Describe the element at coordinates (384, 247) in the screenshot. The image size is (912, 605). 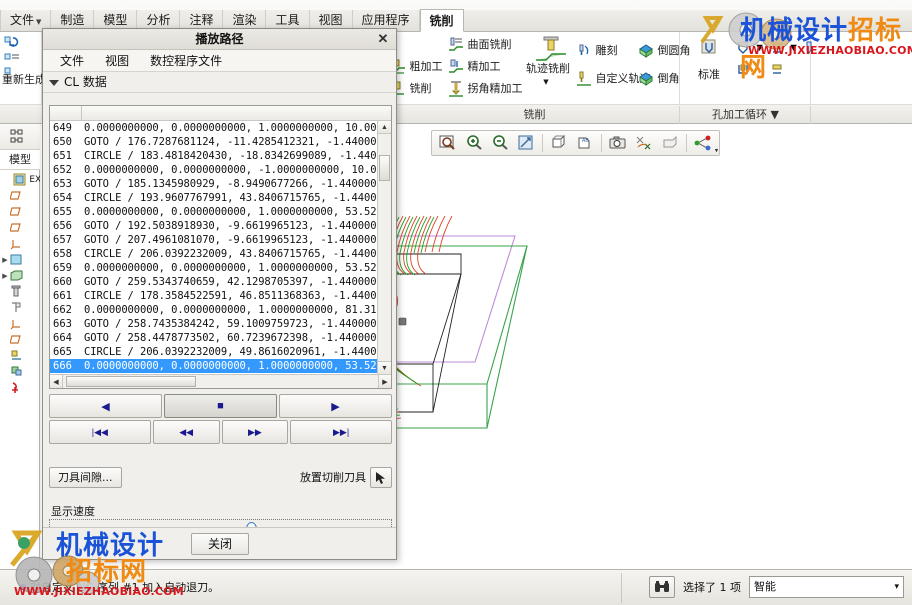
I see `cl-vertical-scrollbar: ▲ ▼` at that location.